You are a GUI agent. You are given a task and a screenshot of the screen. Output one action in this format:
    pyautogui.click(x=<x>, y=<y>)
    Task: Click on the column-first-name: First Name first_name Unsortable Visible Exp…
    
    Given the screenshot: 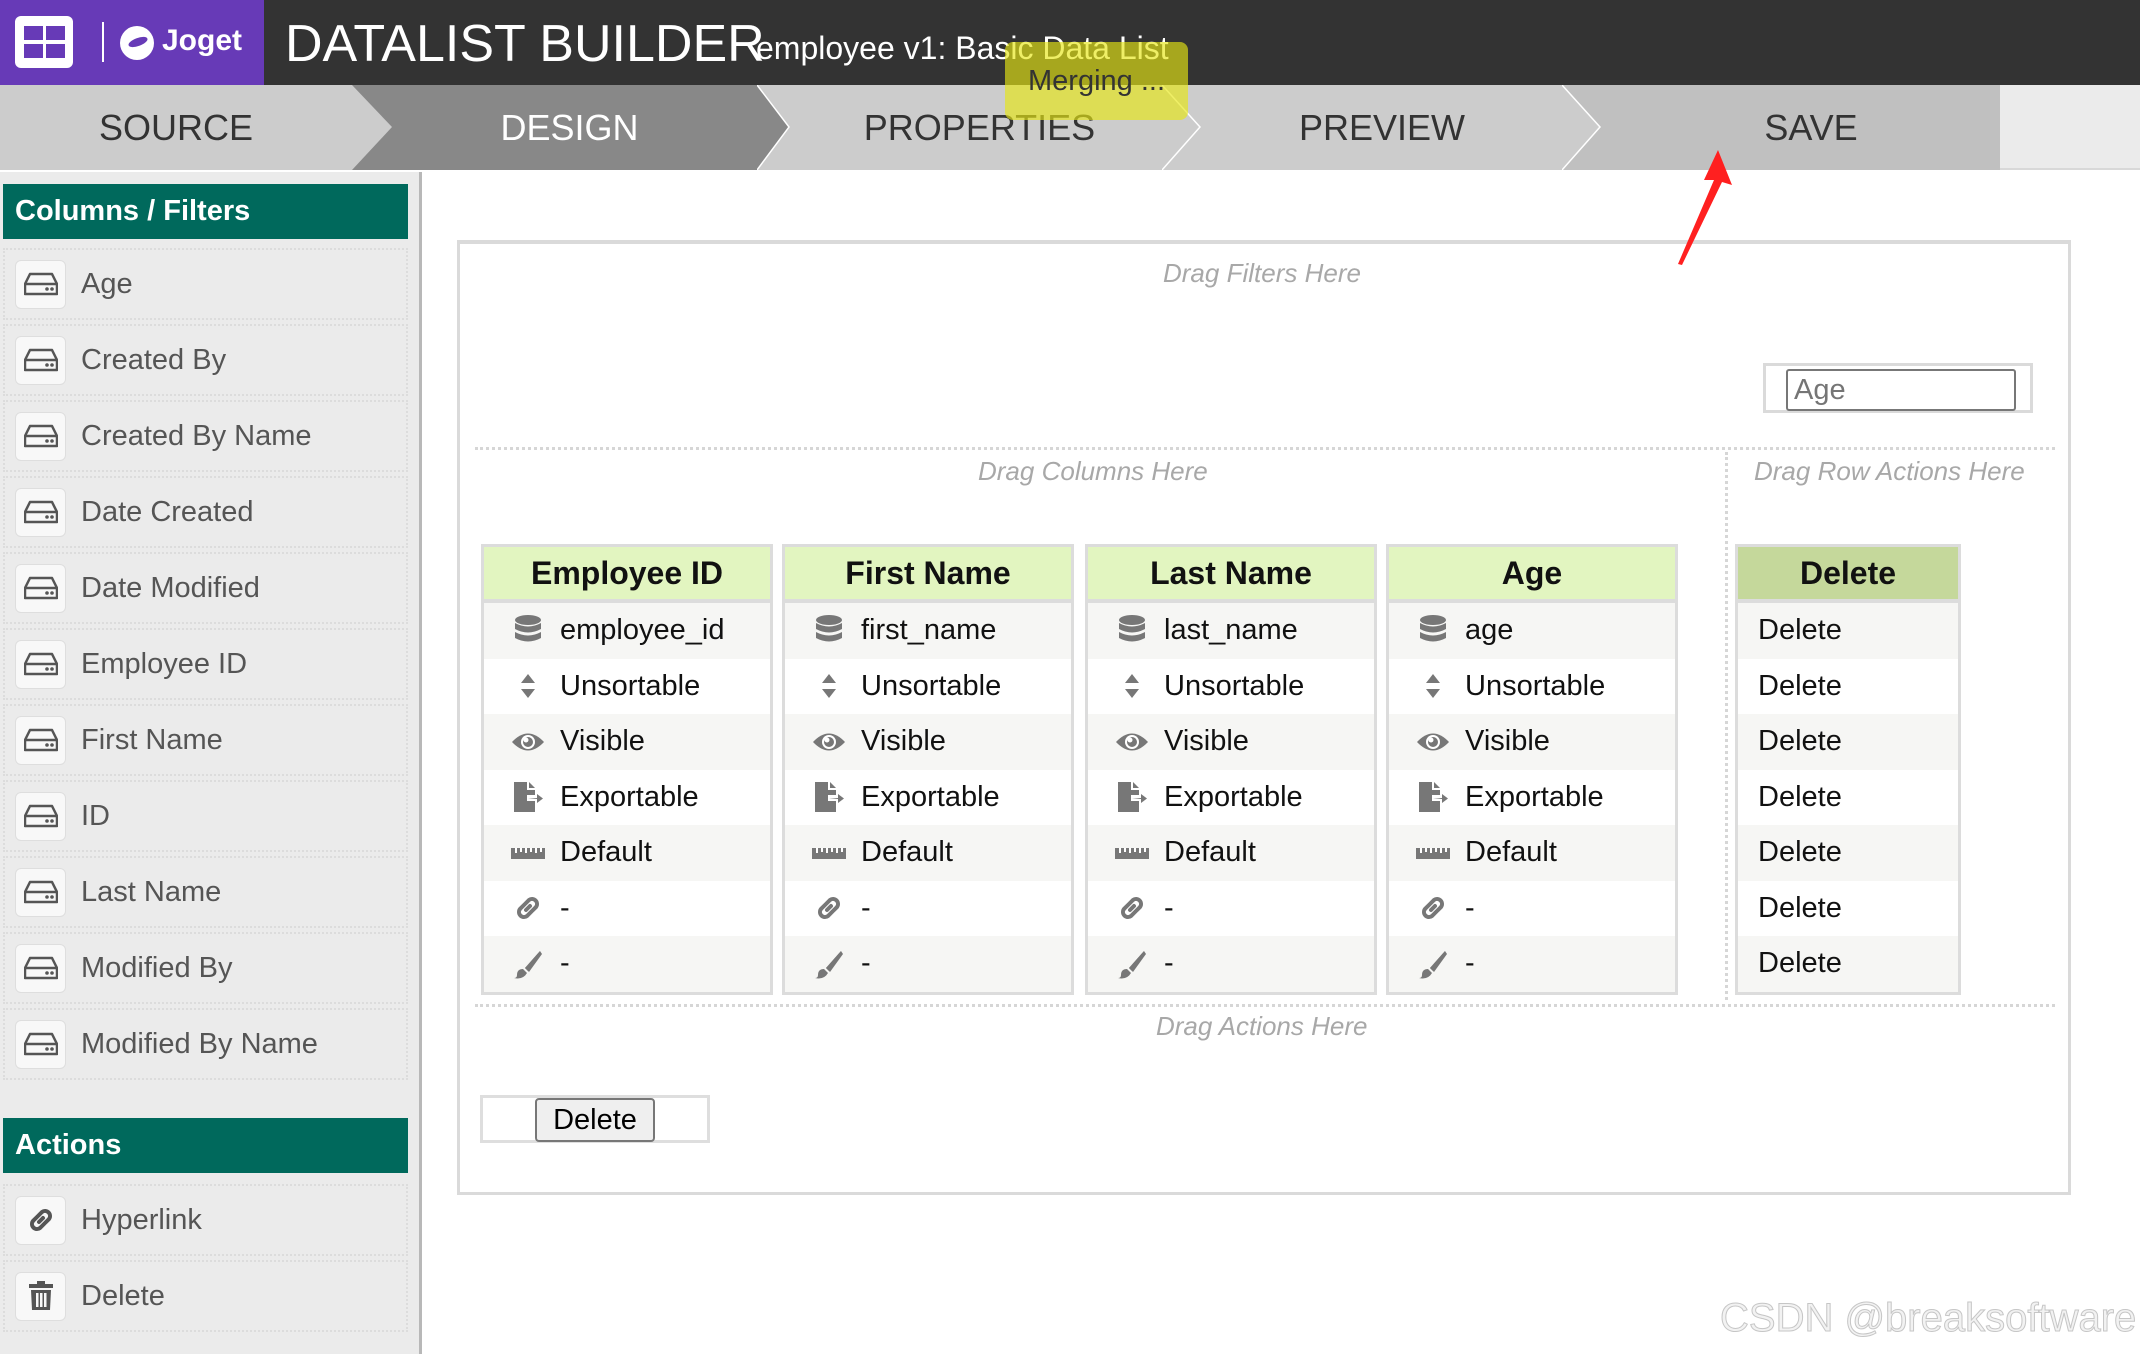 What is the action you would take?
    pyautogui.click(x=928, y=769)
    